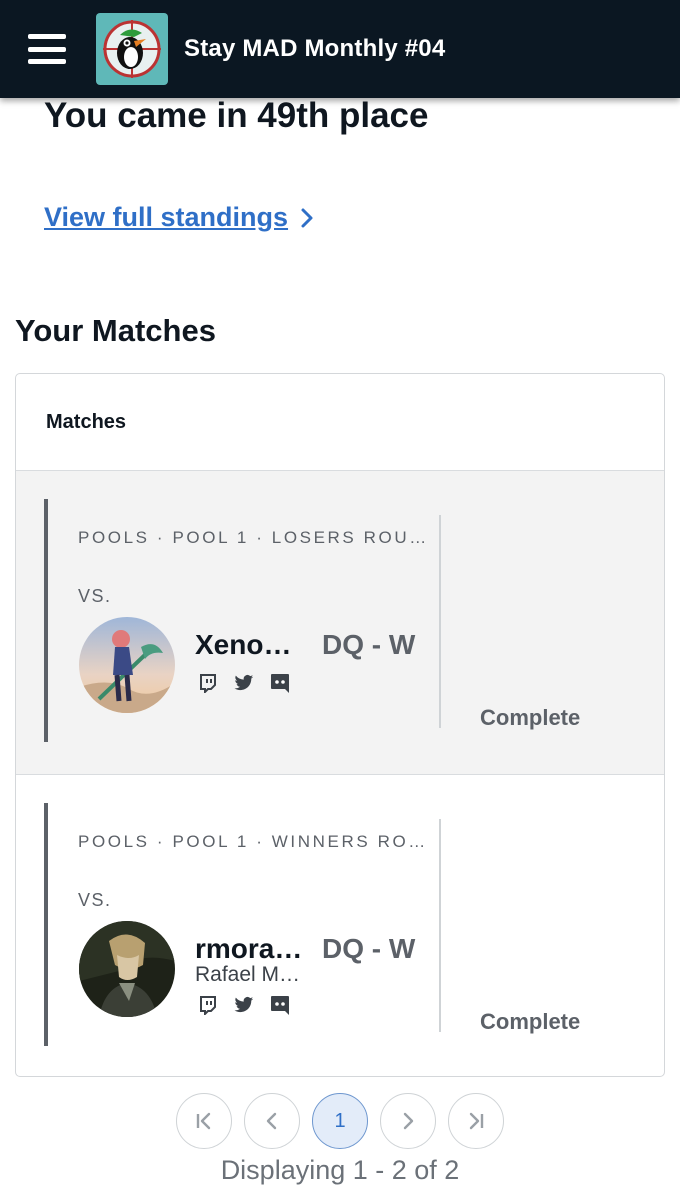 The image size is (680, 1200). I want to click on next-page-icon, so click(408, 1121).